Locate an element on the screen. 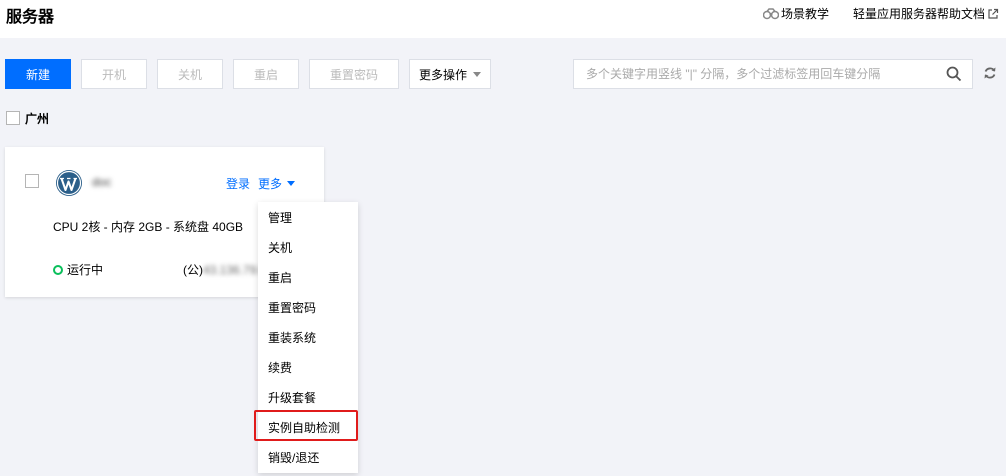 This screenshot has height=476, width=1006. refresh-icon is located at coordinates (990, 73).